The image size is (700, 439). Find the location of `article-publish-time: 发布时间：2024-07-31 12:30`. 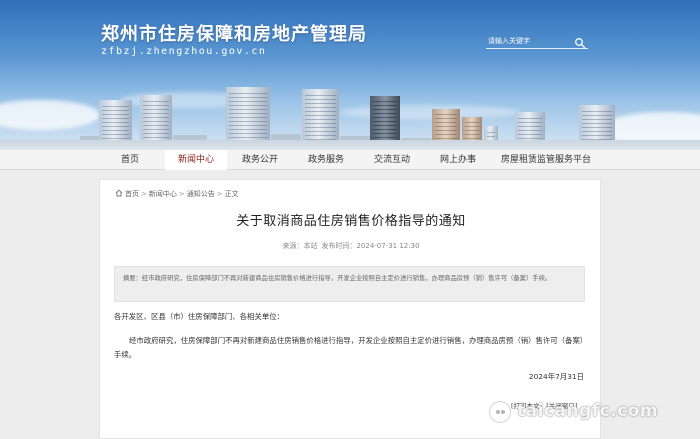

article-publish-time: 发布时间：2024-07-31 12:30 is located at coordinates (370, 246).